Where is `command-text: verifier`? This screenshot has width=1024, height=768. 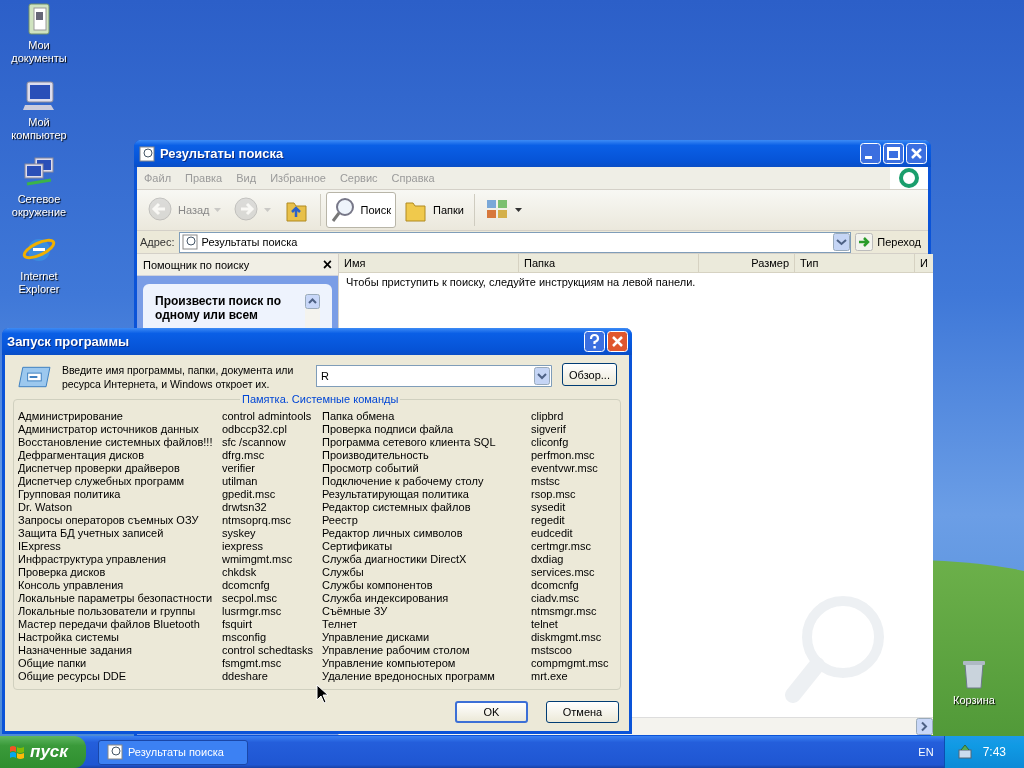 command-text: verifier is located at coordinates (239, 468).